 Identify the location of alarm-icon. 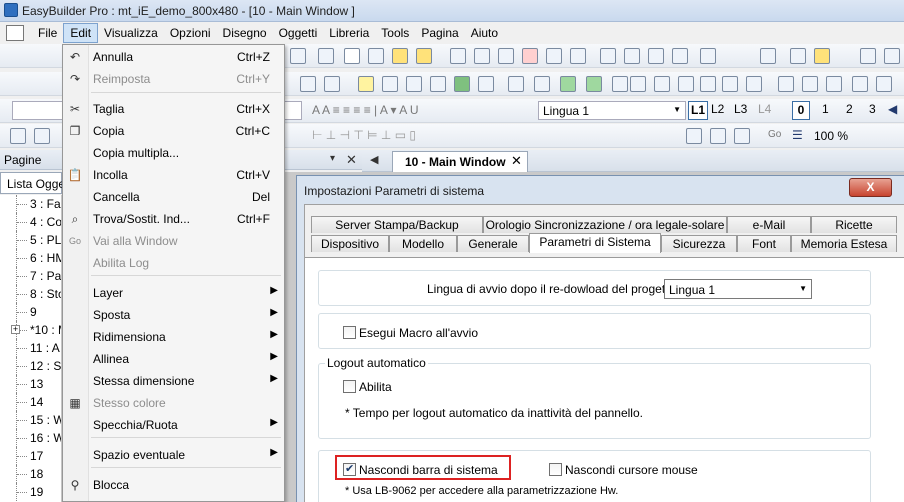
(754, 84).